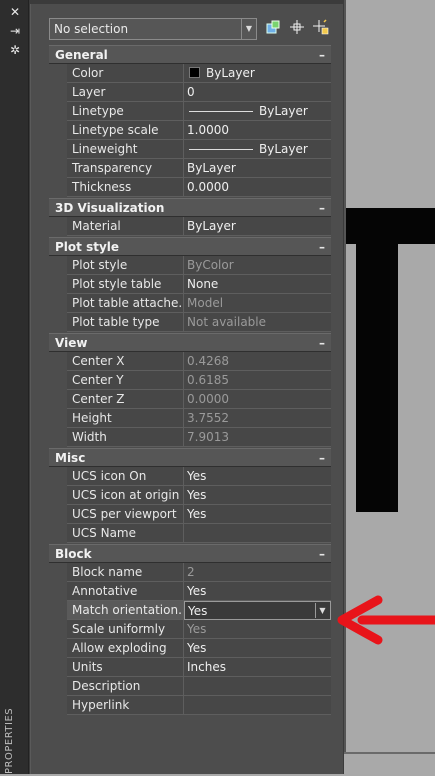 Image resolution: width=435 pixels, height=776 pixels. I want to click on color-swatch-icon, so click(194, 72).